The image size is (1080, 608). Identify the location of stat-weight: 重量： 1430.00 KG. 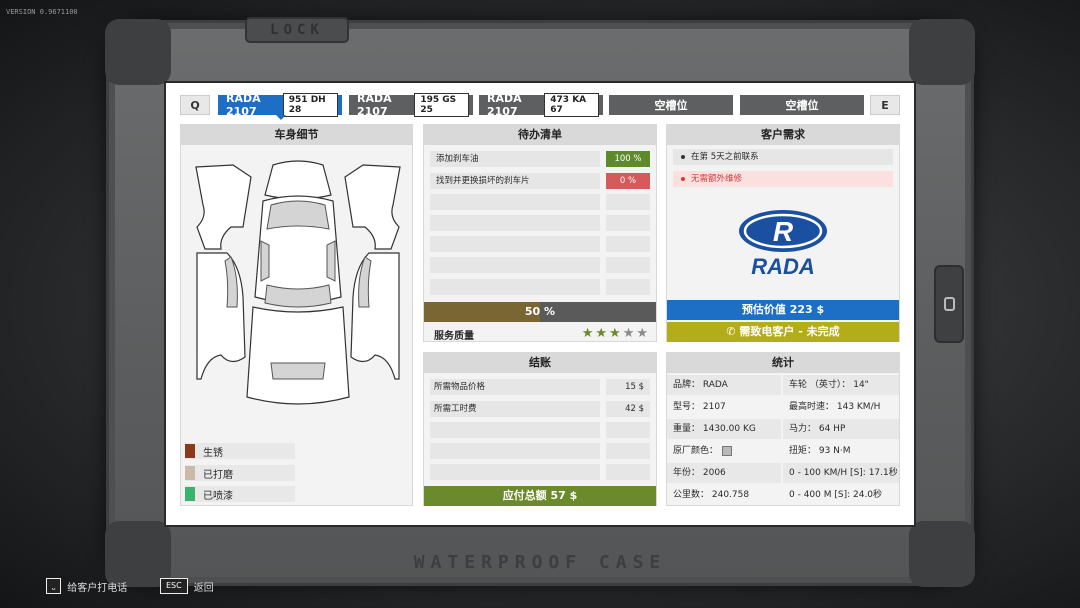
(724, 429).